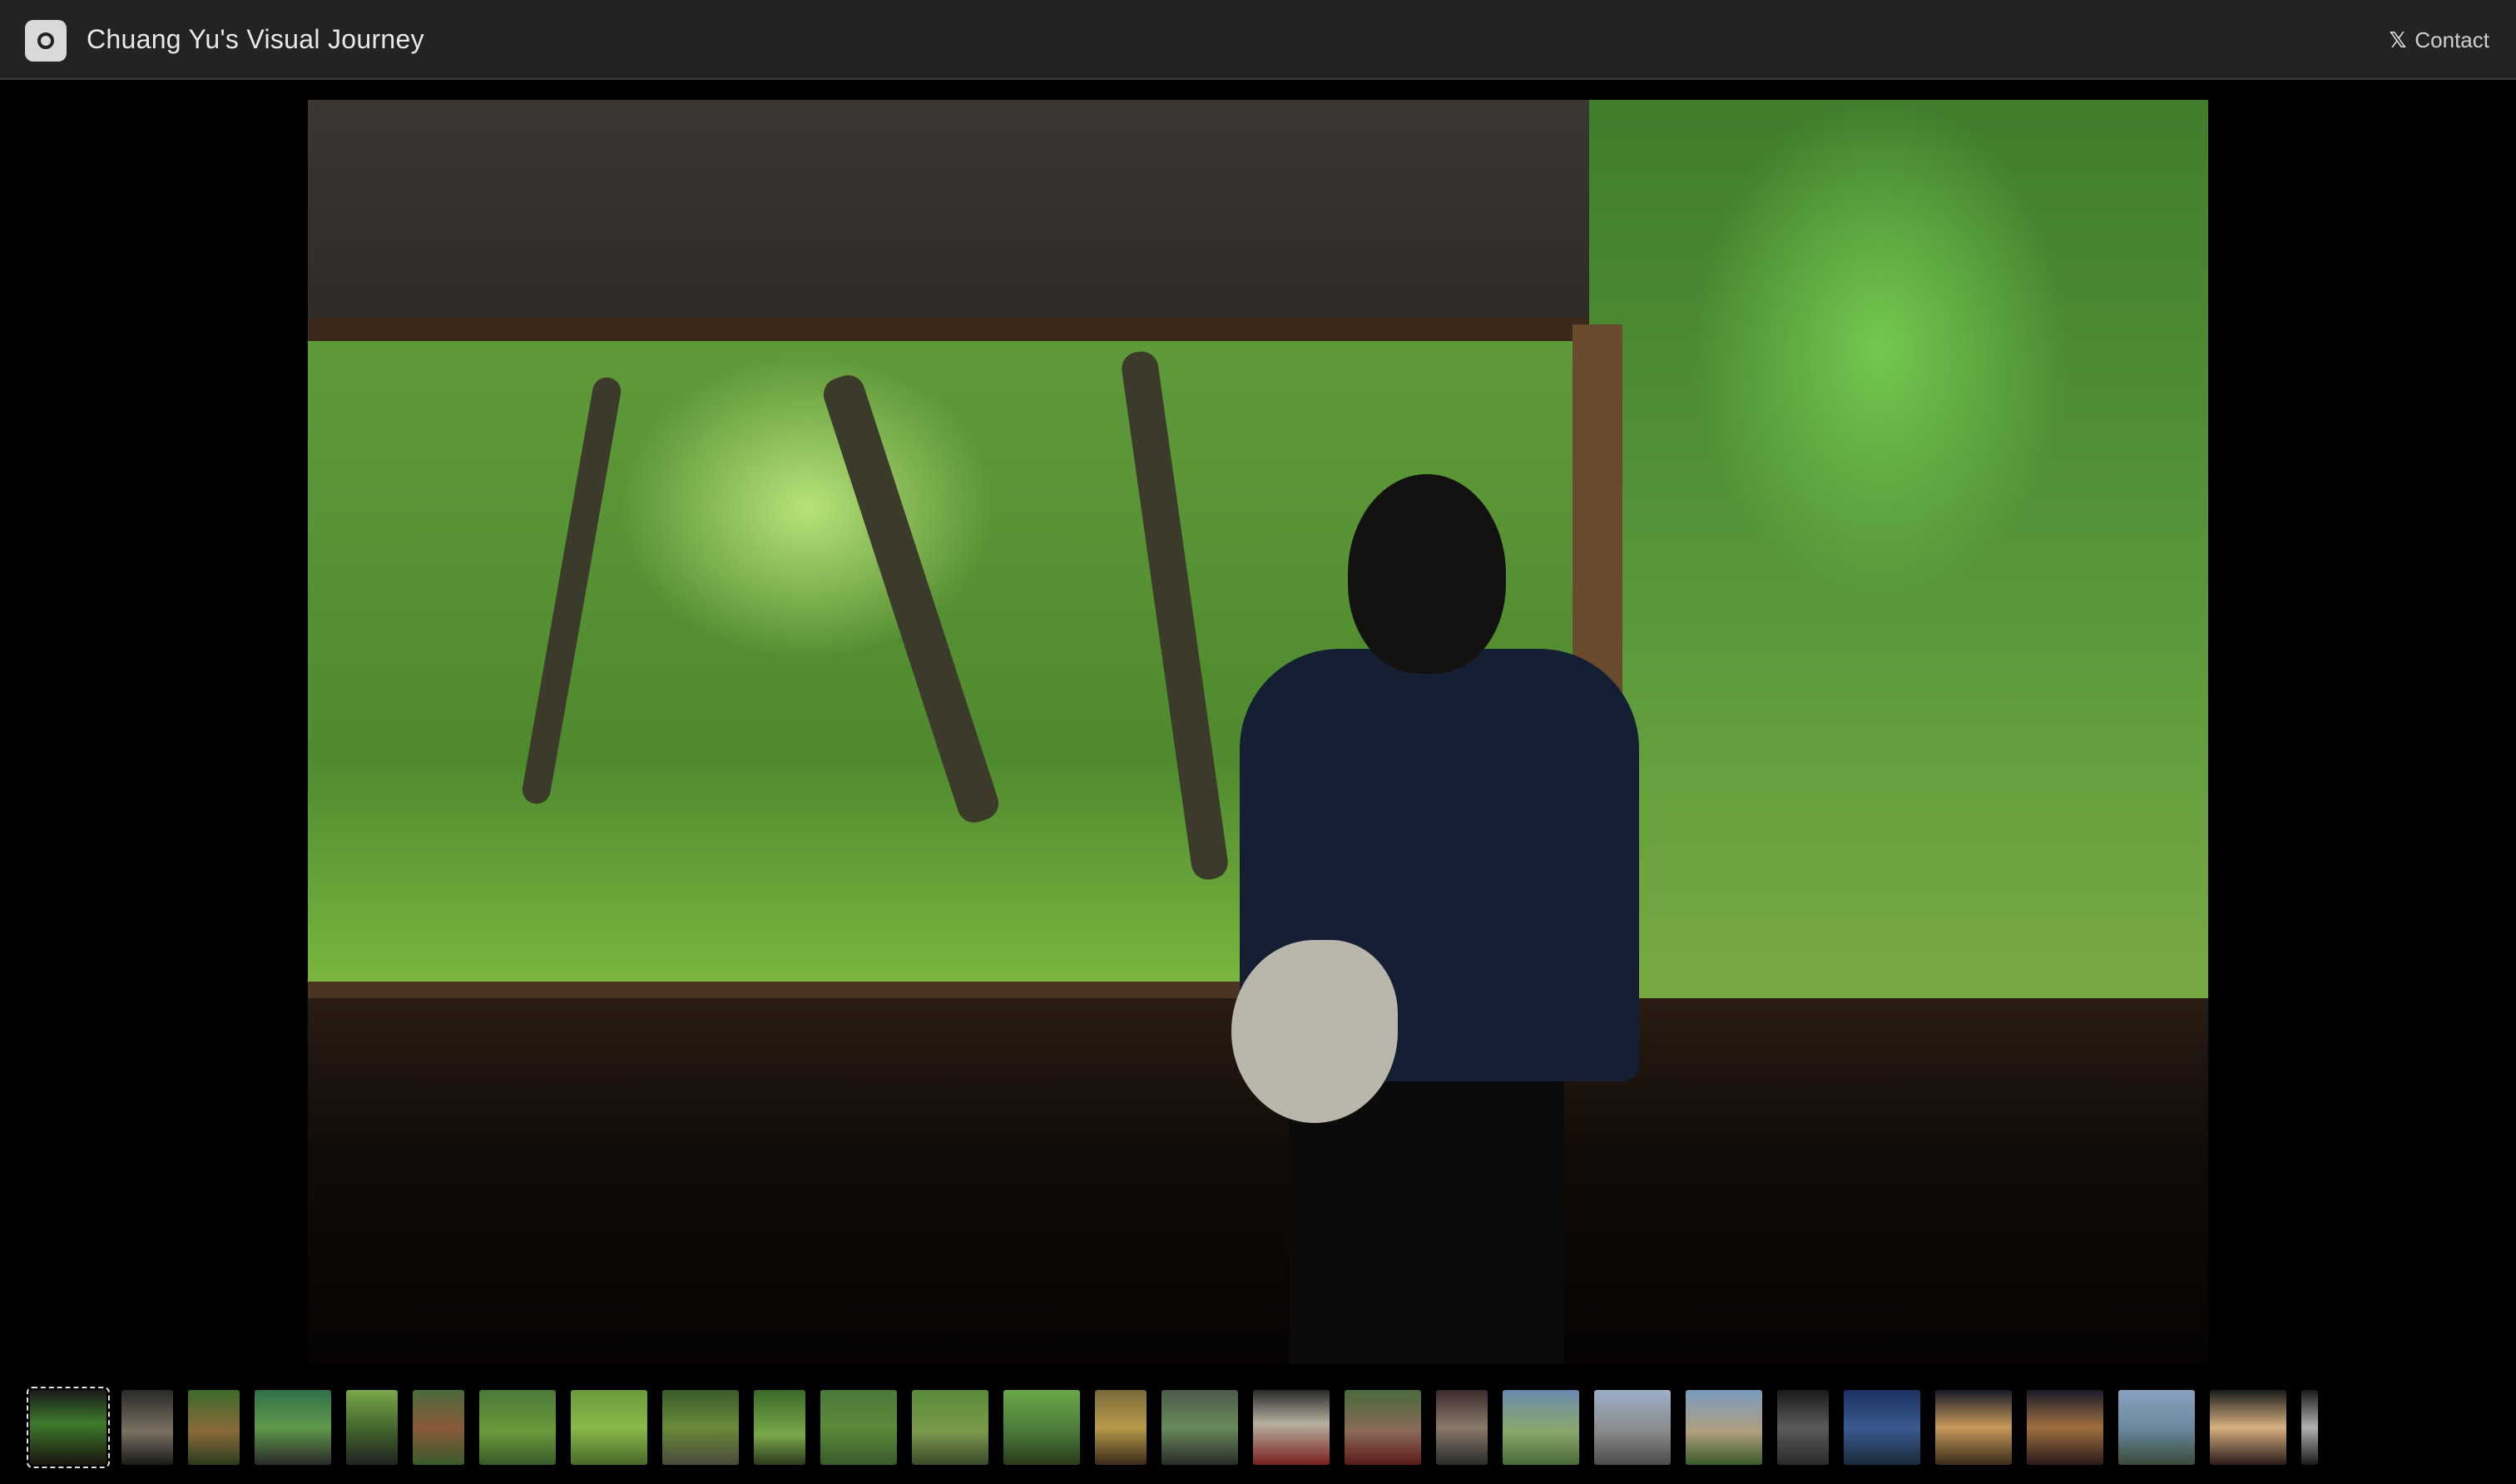  I want to click on thumbnail-filmstrip, so click(1258, 1431).